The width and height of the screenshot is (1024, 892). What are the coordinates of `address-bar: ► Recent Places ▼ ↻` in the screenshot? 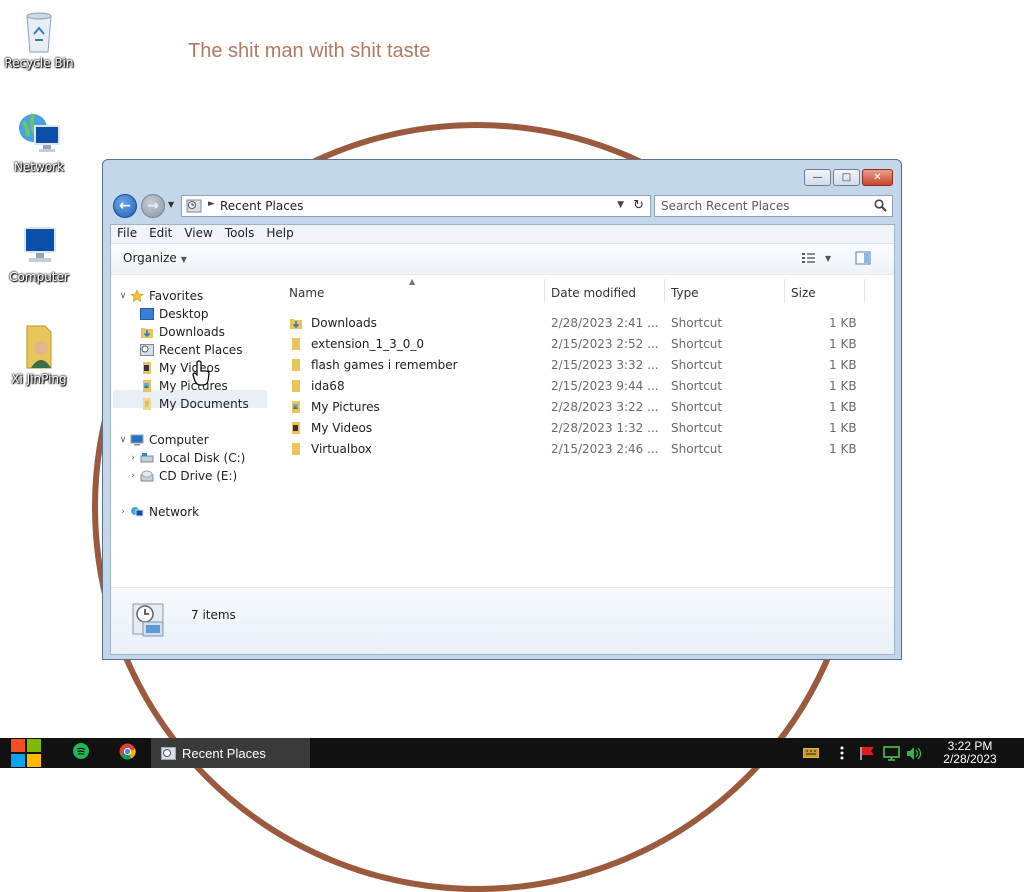 It's located at (416, 206).